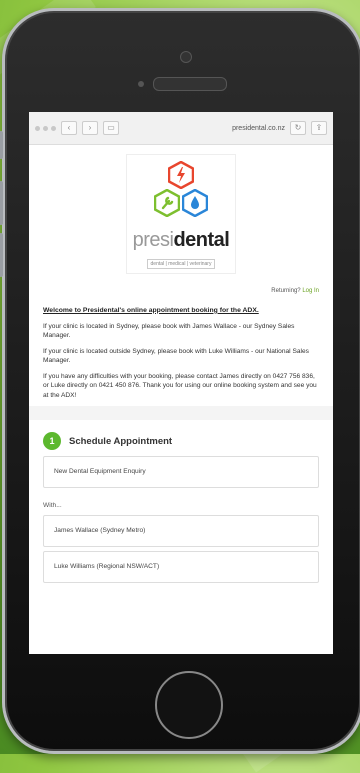 The image size is (360, 773). I want to click on volume-down-button, so click(1, 255).